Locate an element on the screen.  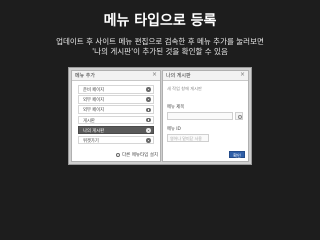
menu-title-input is located at coordinates (200, 116).